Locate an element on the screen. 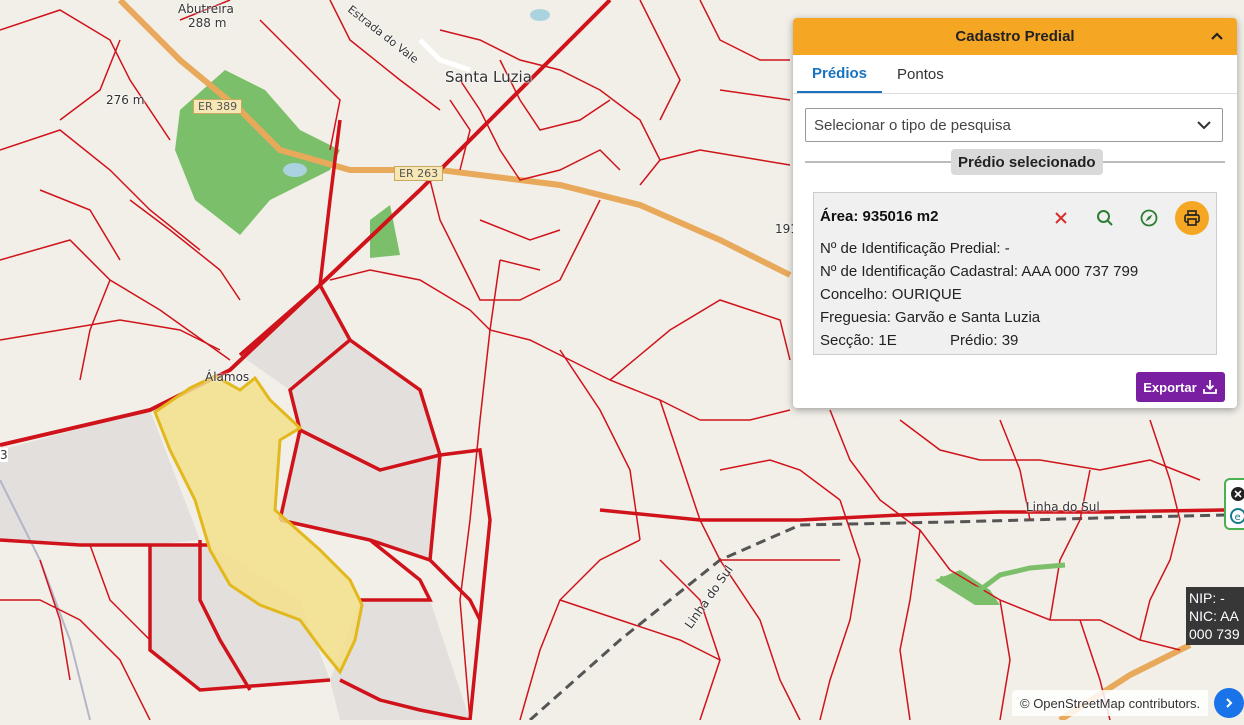 The width and height of the screenshot is (1244, 725). road-shield-er263: ER 263 is located at coordinates (419, 173).